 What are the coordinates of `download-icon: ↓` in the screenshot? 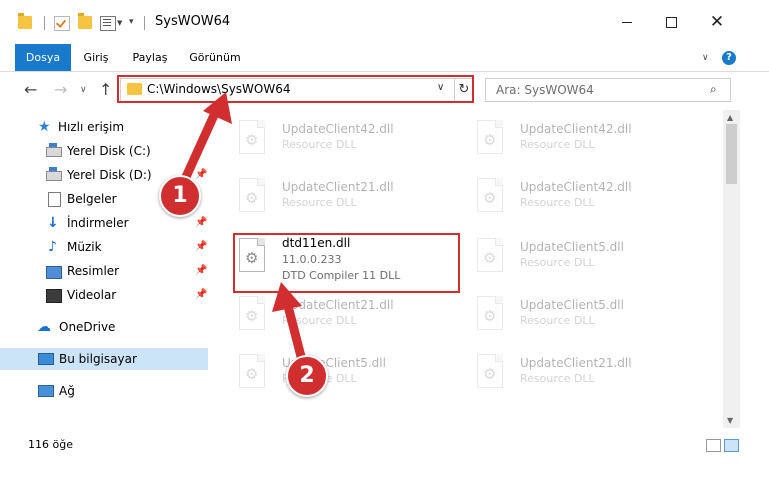 It's located at (53, 223).